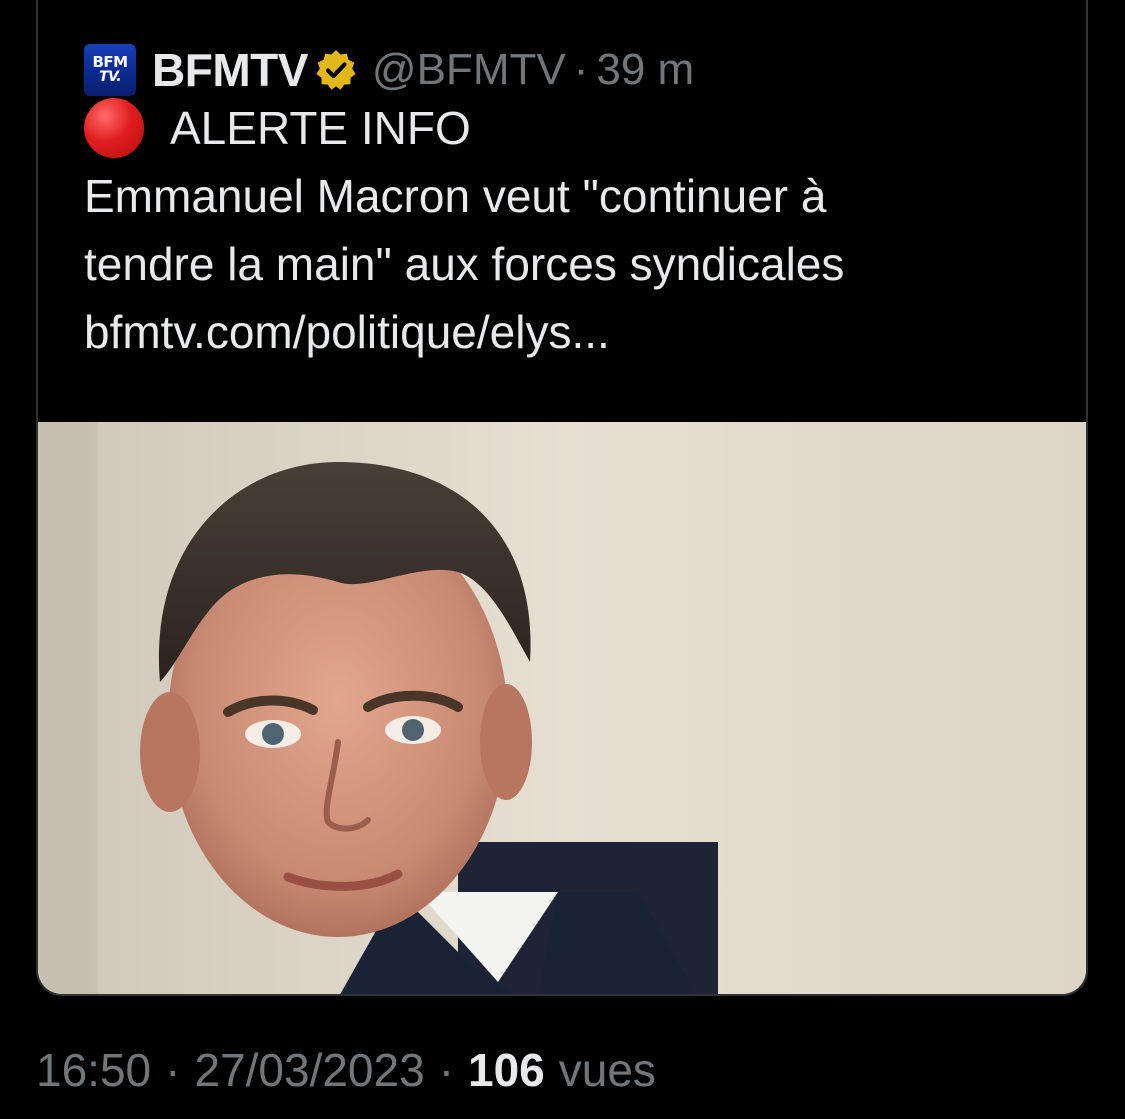 The width and height of the screenshot is (1125, 1119). I want to click on tweet-header: BFM TV. BFMTV @BFMTV · 39 m, so click(389, 70).